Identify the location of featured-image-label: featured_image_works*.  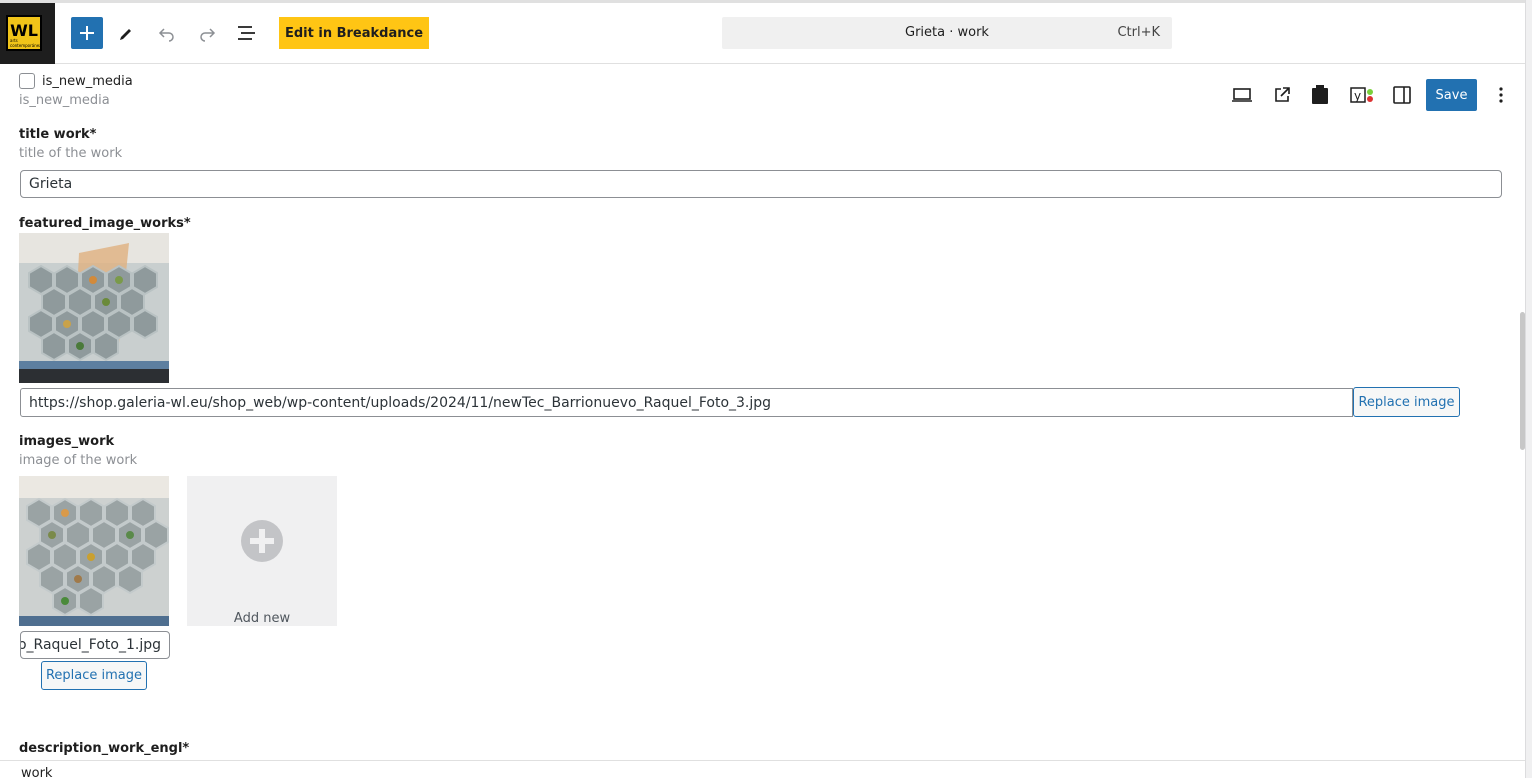
(105, 223).